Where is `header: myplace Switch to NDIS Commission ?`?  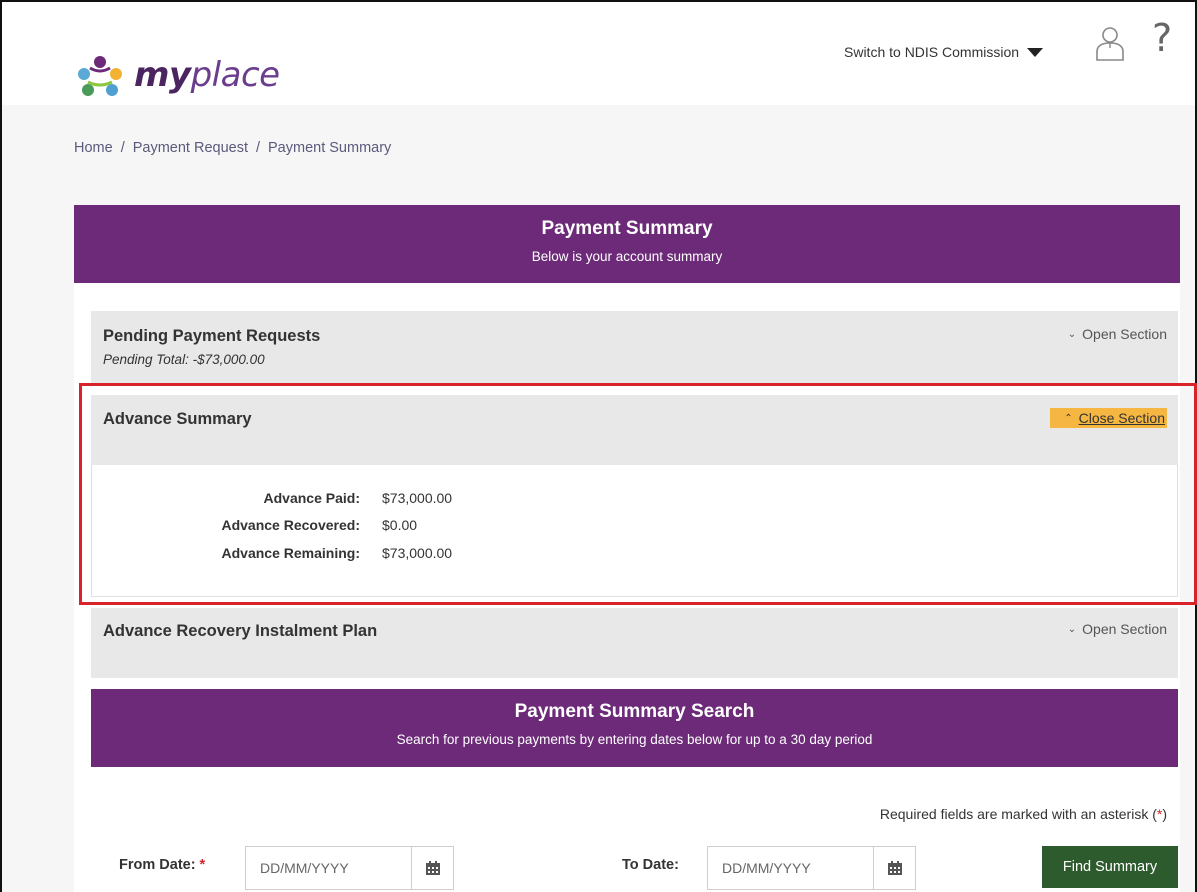
header: myplace Switch to NDIS Commission ? is located at coordinates (598, 53).